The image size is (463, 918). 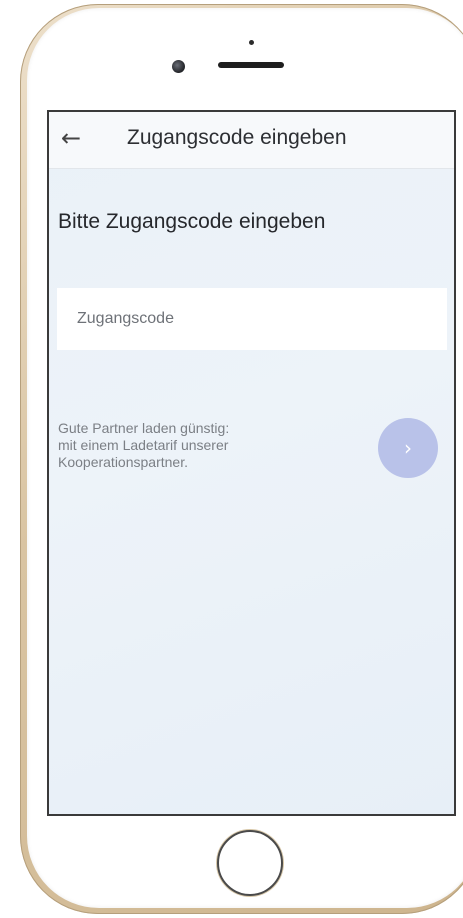 I want to click on arrow-left-icon: ←, so click(x=71, y=138).